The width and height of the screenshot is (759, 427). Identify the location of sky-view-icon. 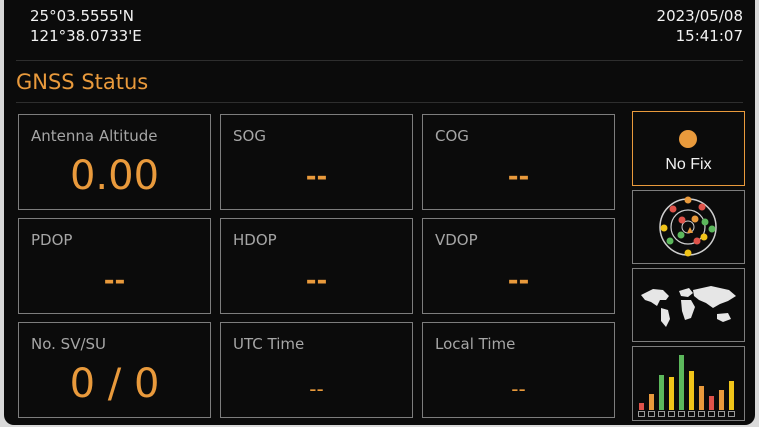
(688, 226).